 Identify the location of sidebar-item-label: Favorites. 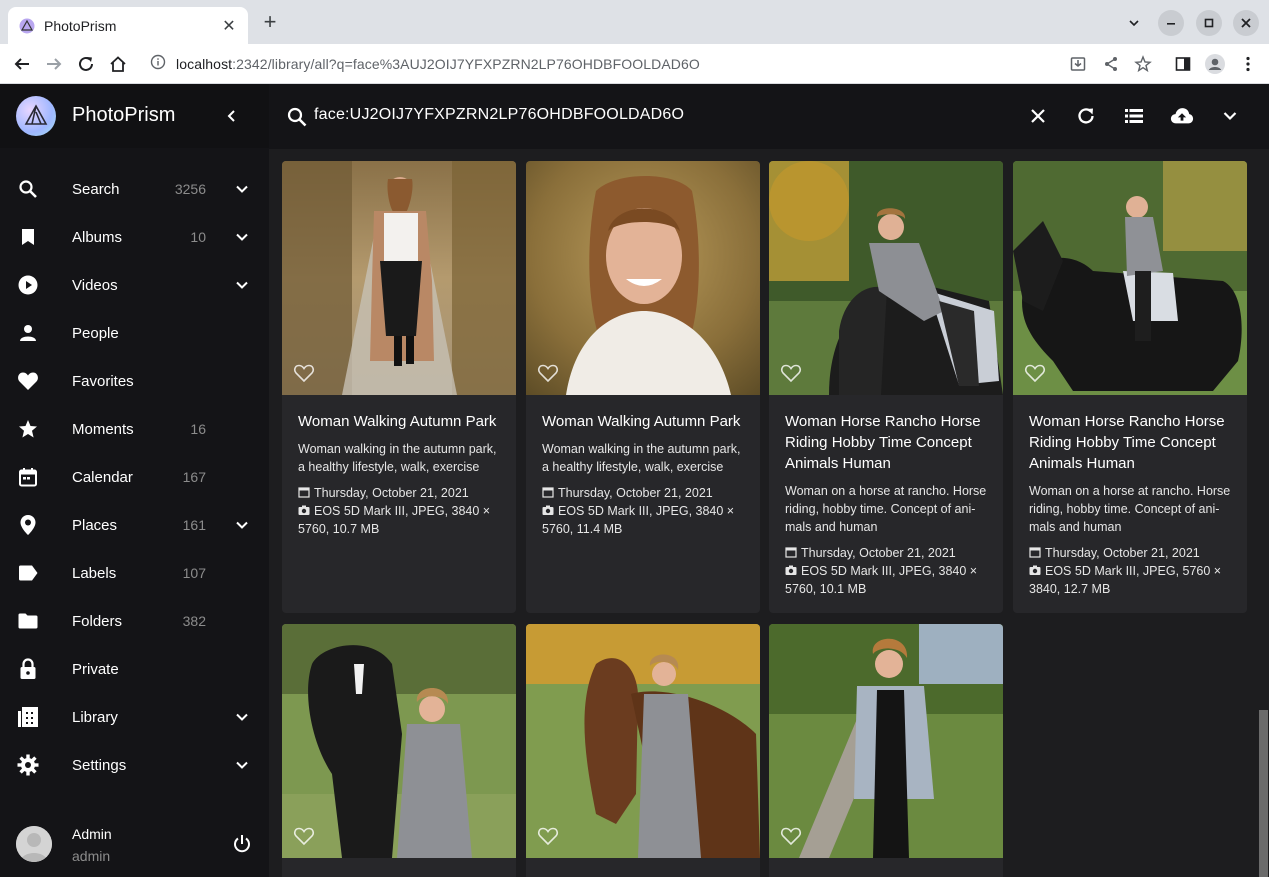
(103, 381).